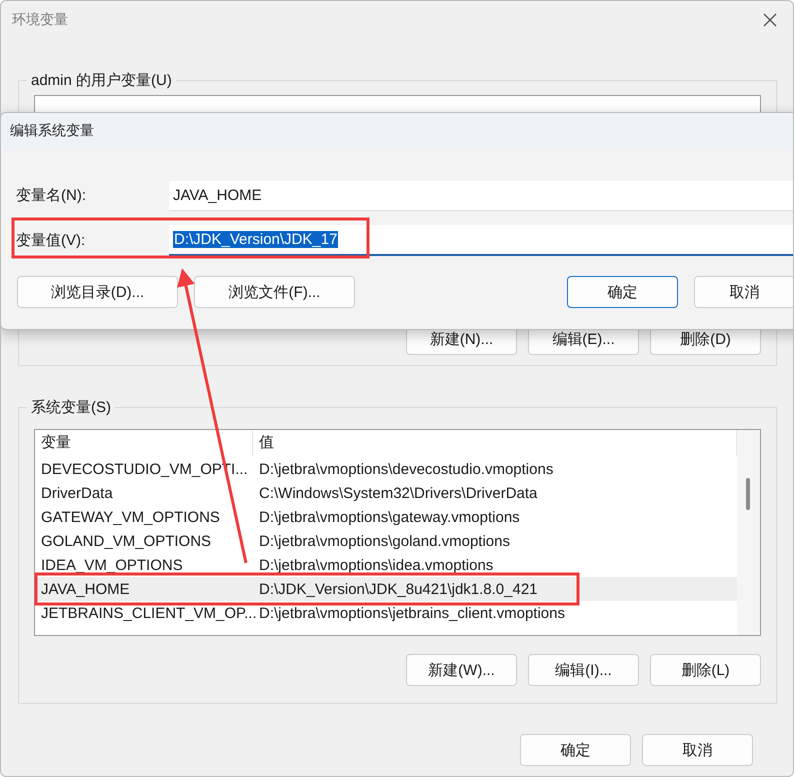  I want to click on table-cell-text: D:\jetbra\vmoptions\devecostudio.vmoptions, so click(406, 469).